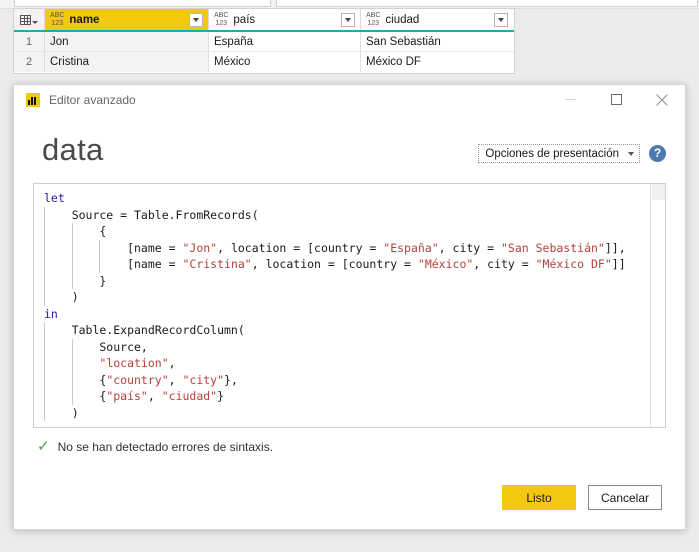 The image size is (699, 552). What do you see at coordinates (625, 497) in the screenshot?
I see `cancel-button: Cancelar` at bounding box center [625, 497].